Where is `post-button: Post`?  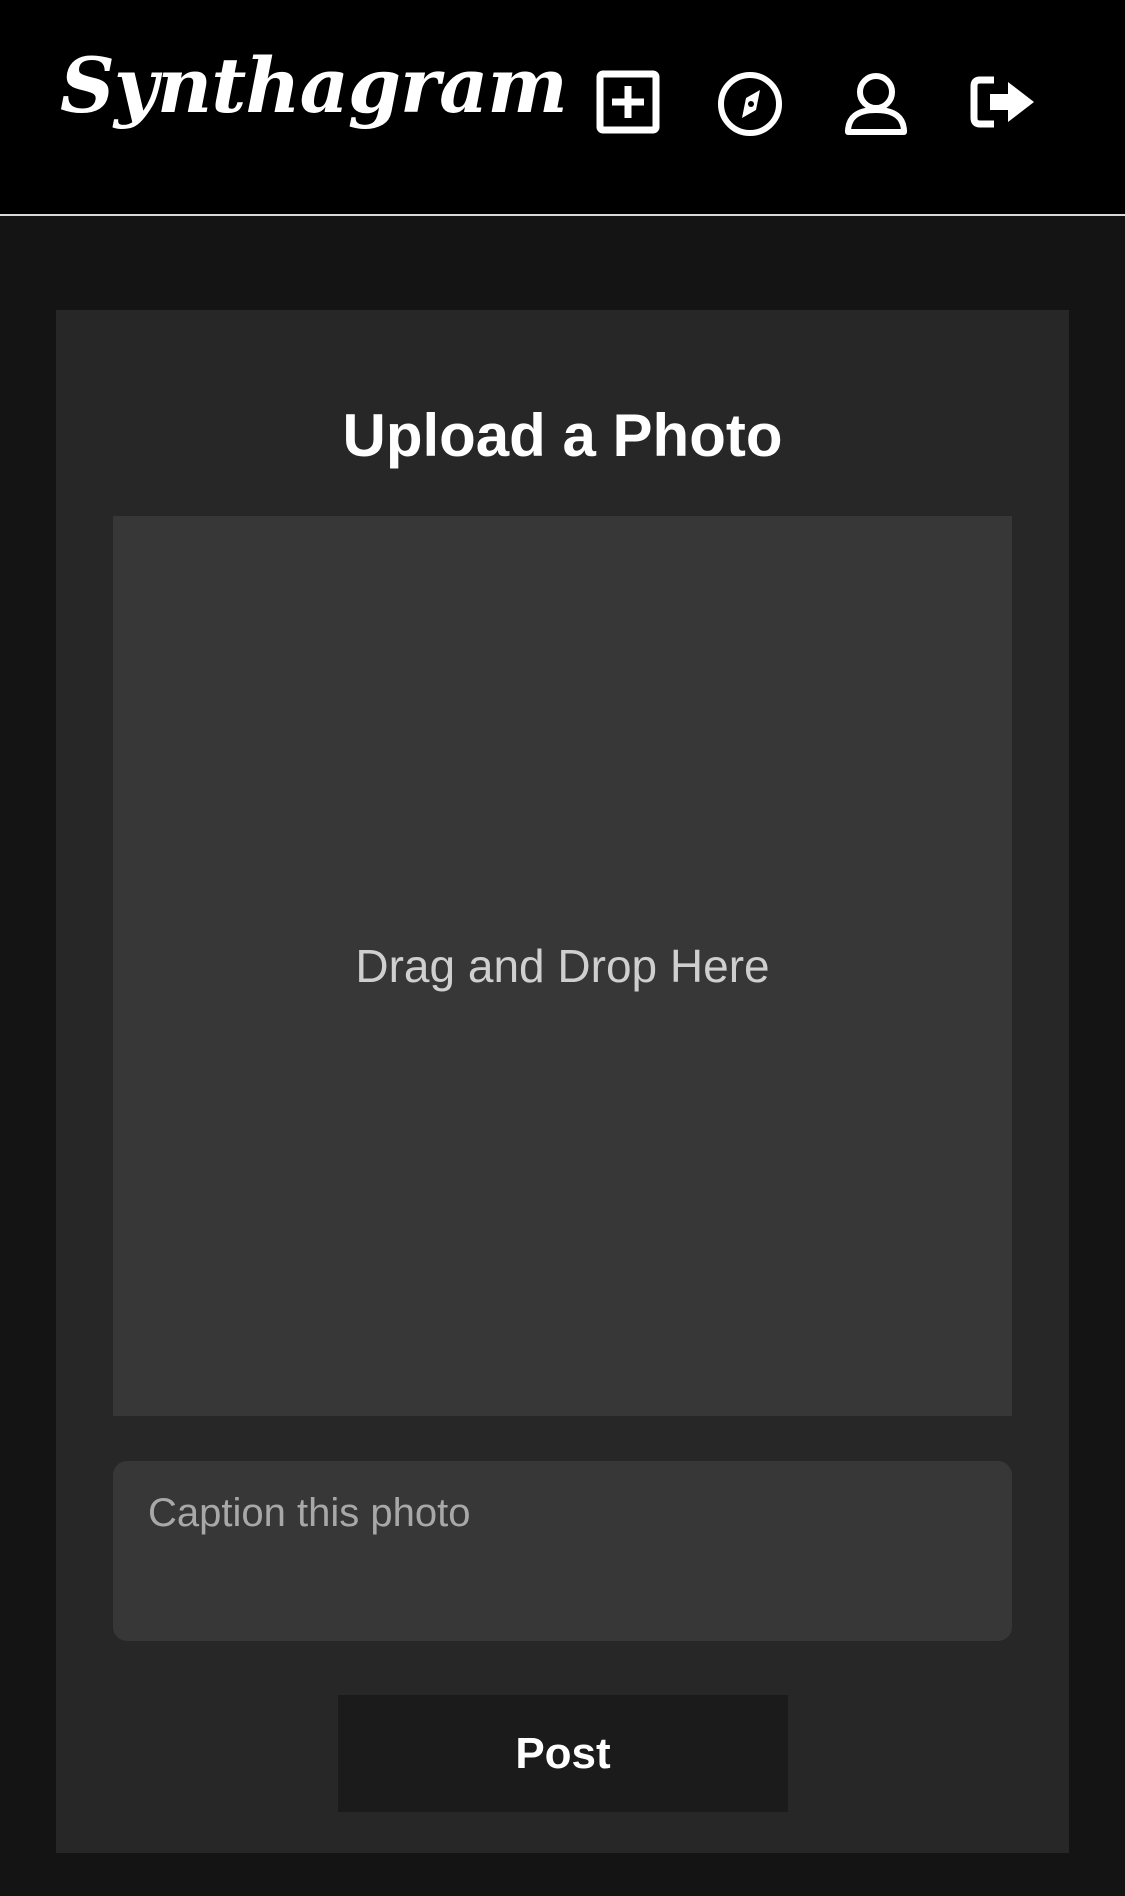
post-button: Post is located at coordinates (563, 1753).